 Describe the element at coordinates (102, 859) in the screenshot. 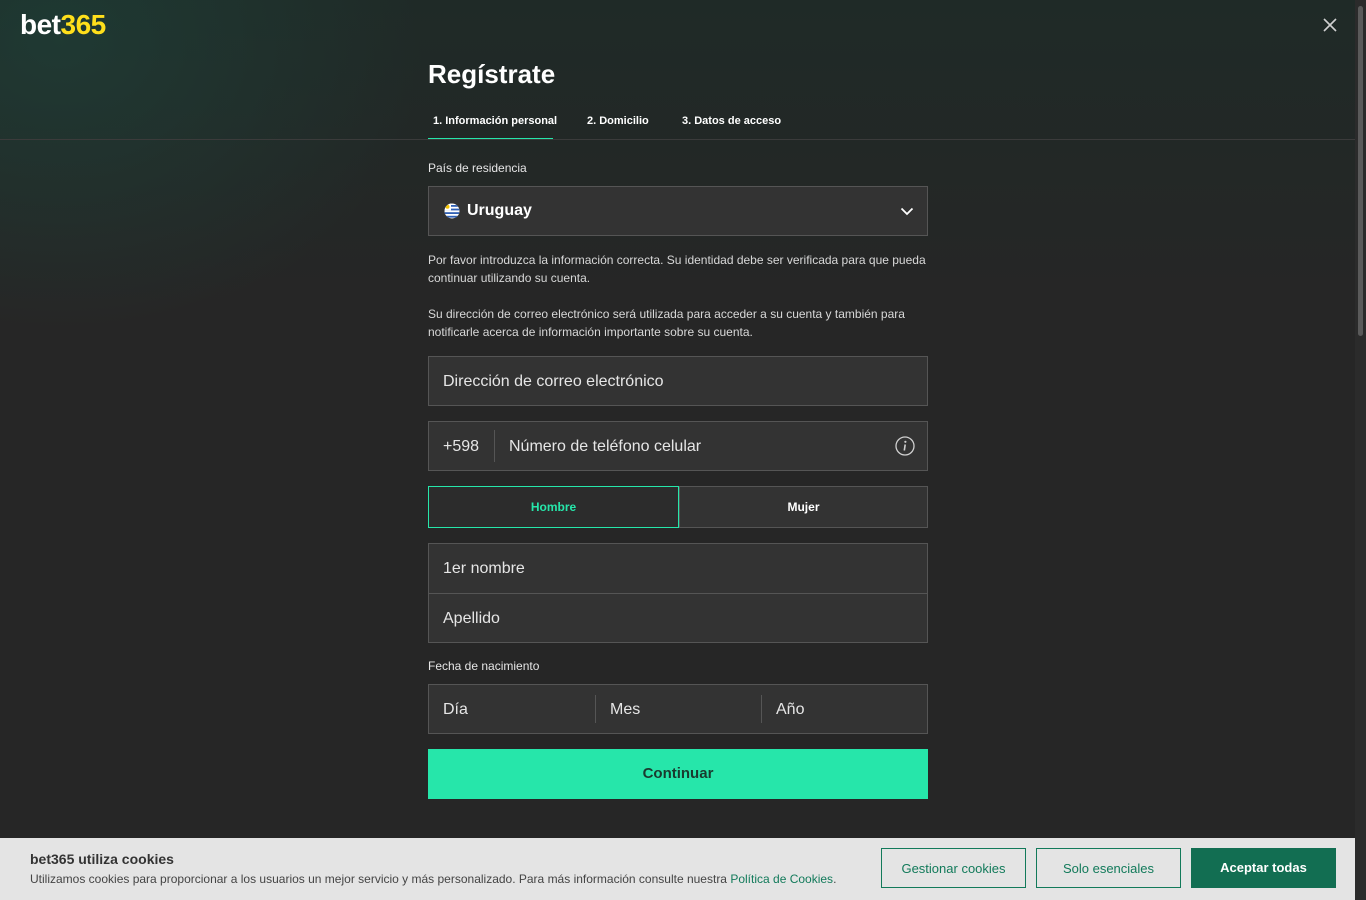

I see `cookie-title: bet365 utiliza cookies` at that location.